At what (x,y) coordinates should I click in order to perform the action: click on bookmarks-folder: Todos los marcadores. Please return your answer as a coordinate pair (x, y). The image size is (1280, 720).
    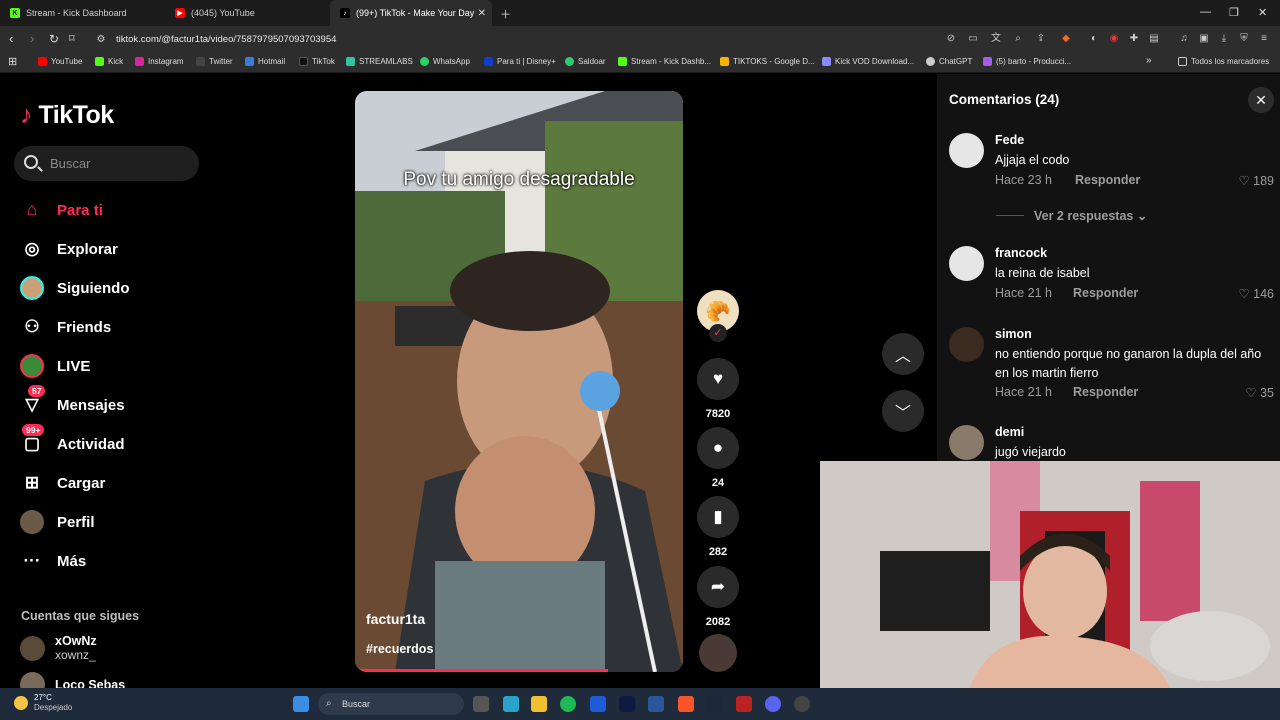
    Looking at the image, I should click on (1223, 61).